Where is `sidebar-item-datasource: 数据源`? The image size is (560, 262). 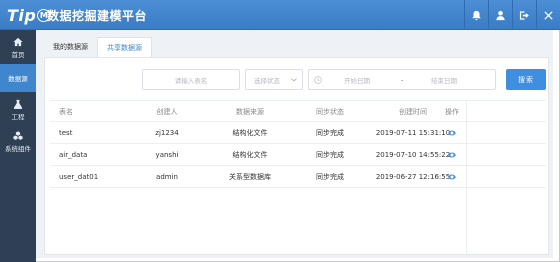 sidebar-item-datasource: 数据源 is located at coordinates (18, 78).